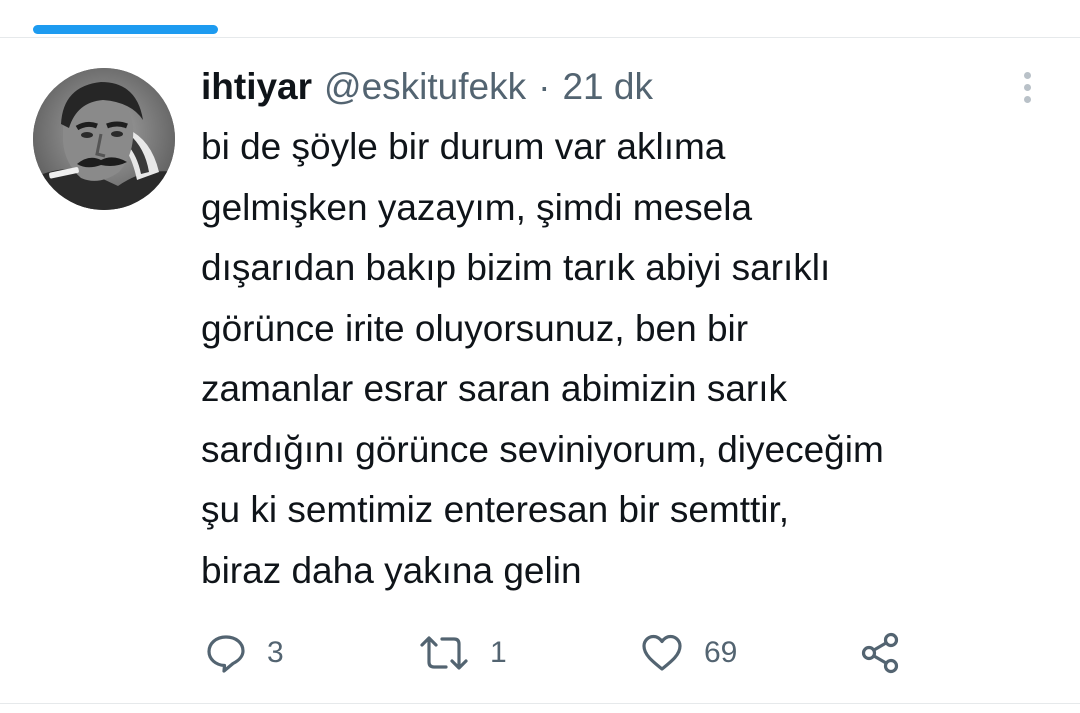 This screenshot has height=713, width=1080. I want to click on reply-icon, so click(226, 654).